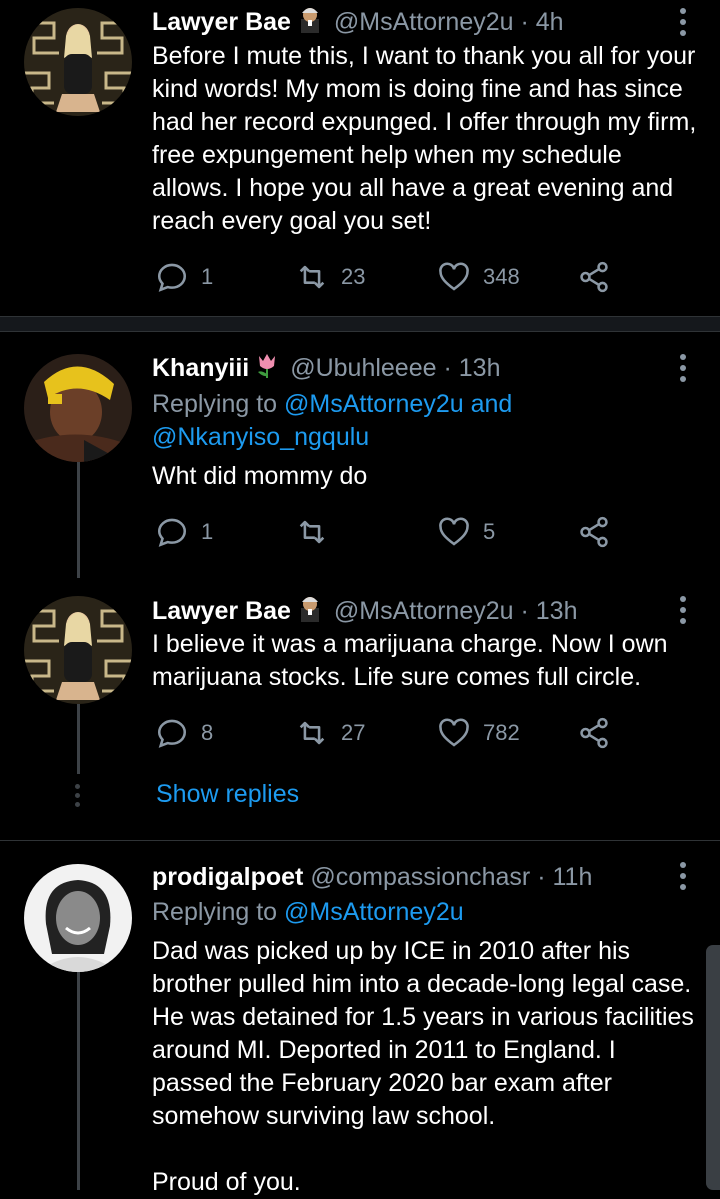  What do you see at coordinates (363, 368) in the screenshot?
I see `author-handle: @Ubuhleeee` at bounding box center [363, 368].